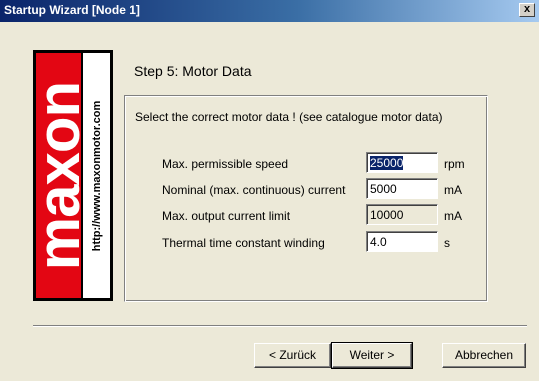  I want to click on output-current-limit-field: 10000, so click(402, 214).